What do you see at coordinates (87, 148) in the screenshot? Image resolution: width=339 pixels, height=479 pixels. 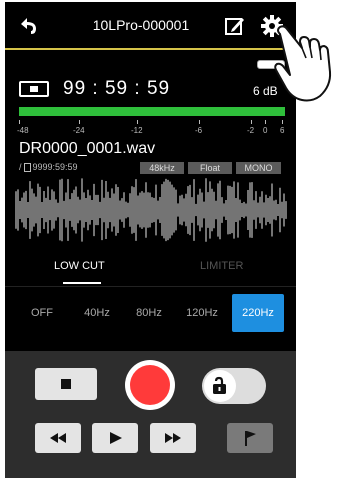 I see `file-name: DR0000_0001.wav` at bounding box center [87, 148].